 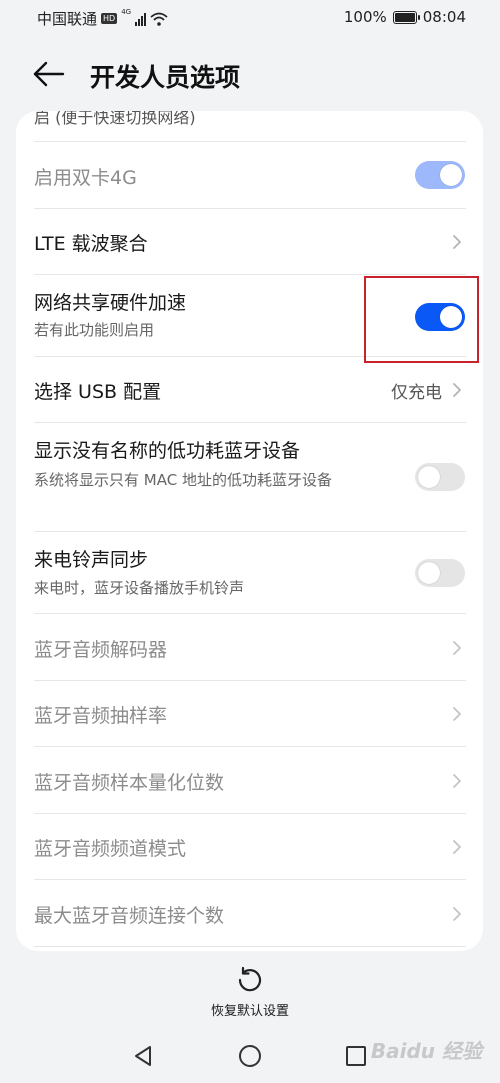 What do you see at coordinates (115, 119) in the screenshot?
I see `partial-row-text: 启 (便于快速切换网络)` at bounding box center [115, 119].